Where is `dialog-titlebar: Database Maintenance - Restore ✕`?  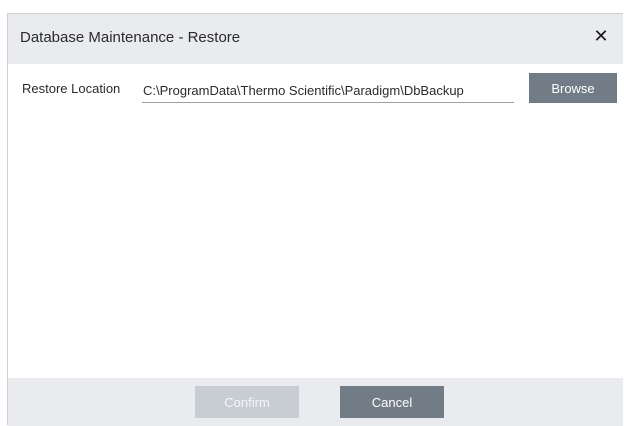
dialog-titlebar: Database Maintenance - Restore ✕ is located at coordinates (315, 39).